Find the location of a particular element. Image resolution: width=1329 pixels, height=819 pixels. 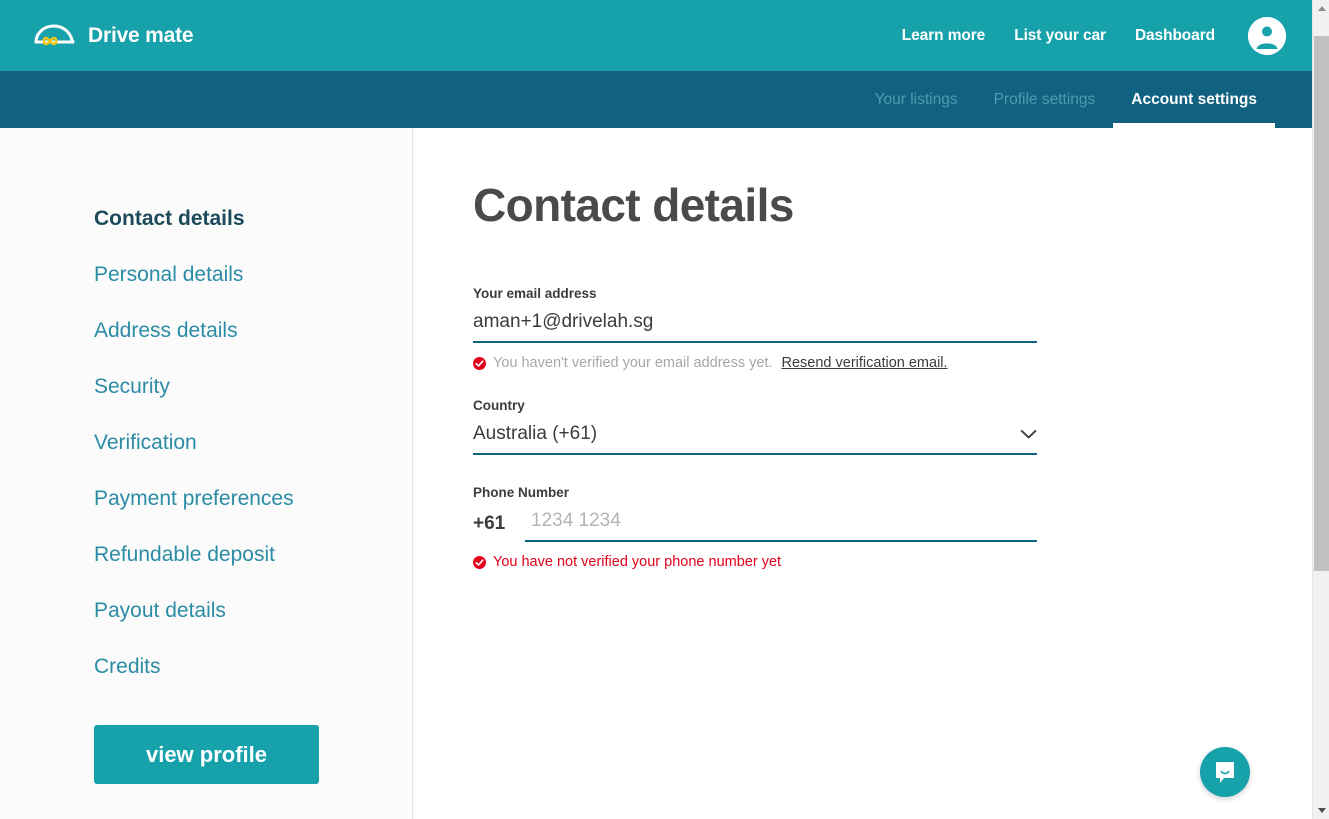

tab-your-listings-label: Your listings is located at coordinates (916, 99).